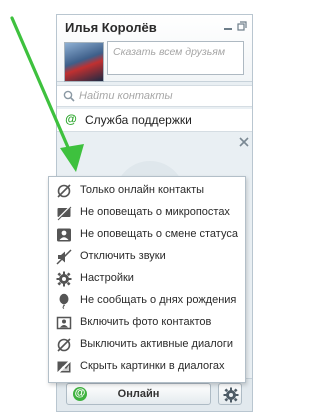 Image resolution: width=320 pixels, height=420 pixels. Describe the element at coordinates (244, 142) in the screenshot. I see `close-icon` at that location.